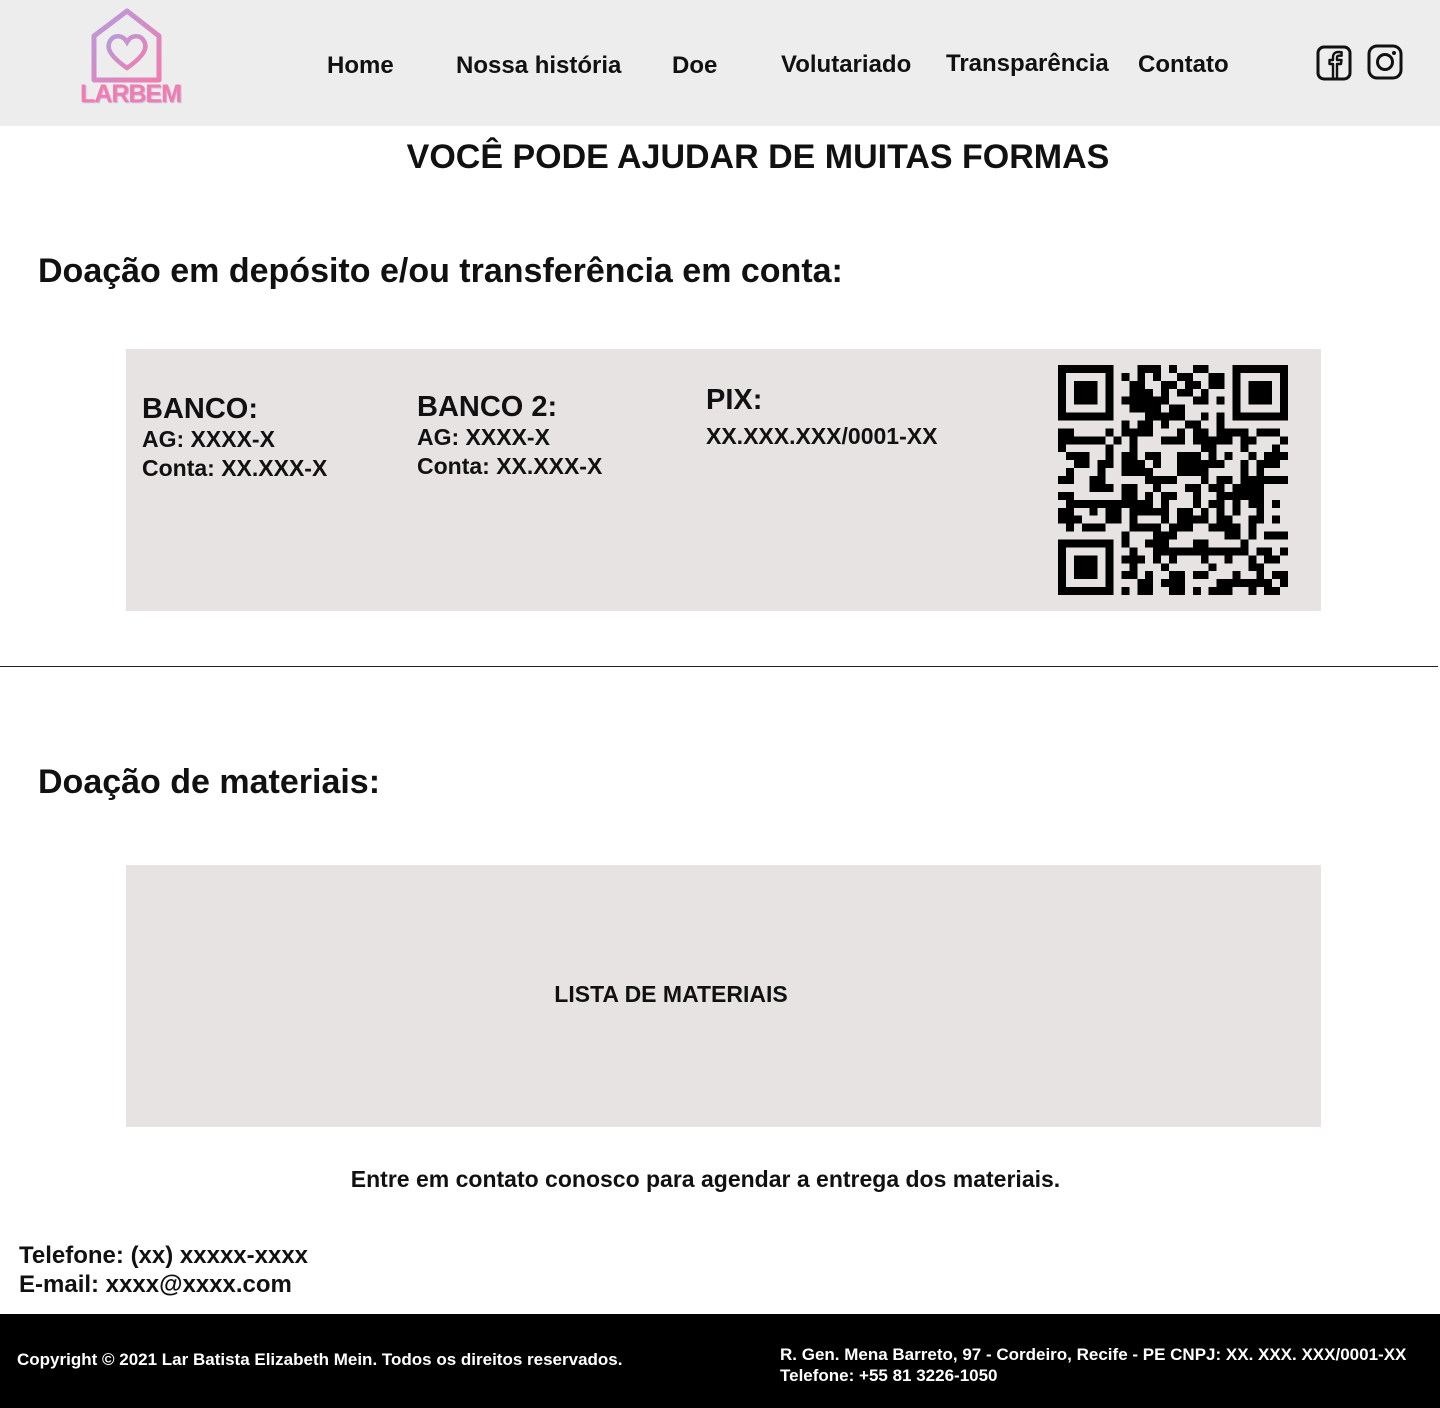  I want to click on house-heart-icon, so click(126, 45).